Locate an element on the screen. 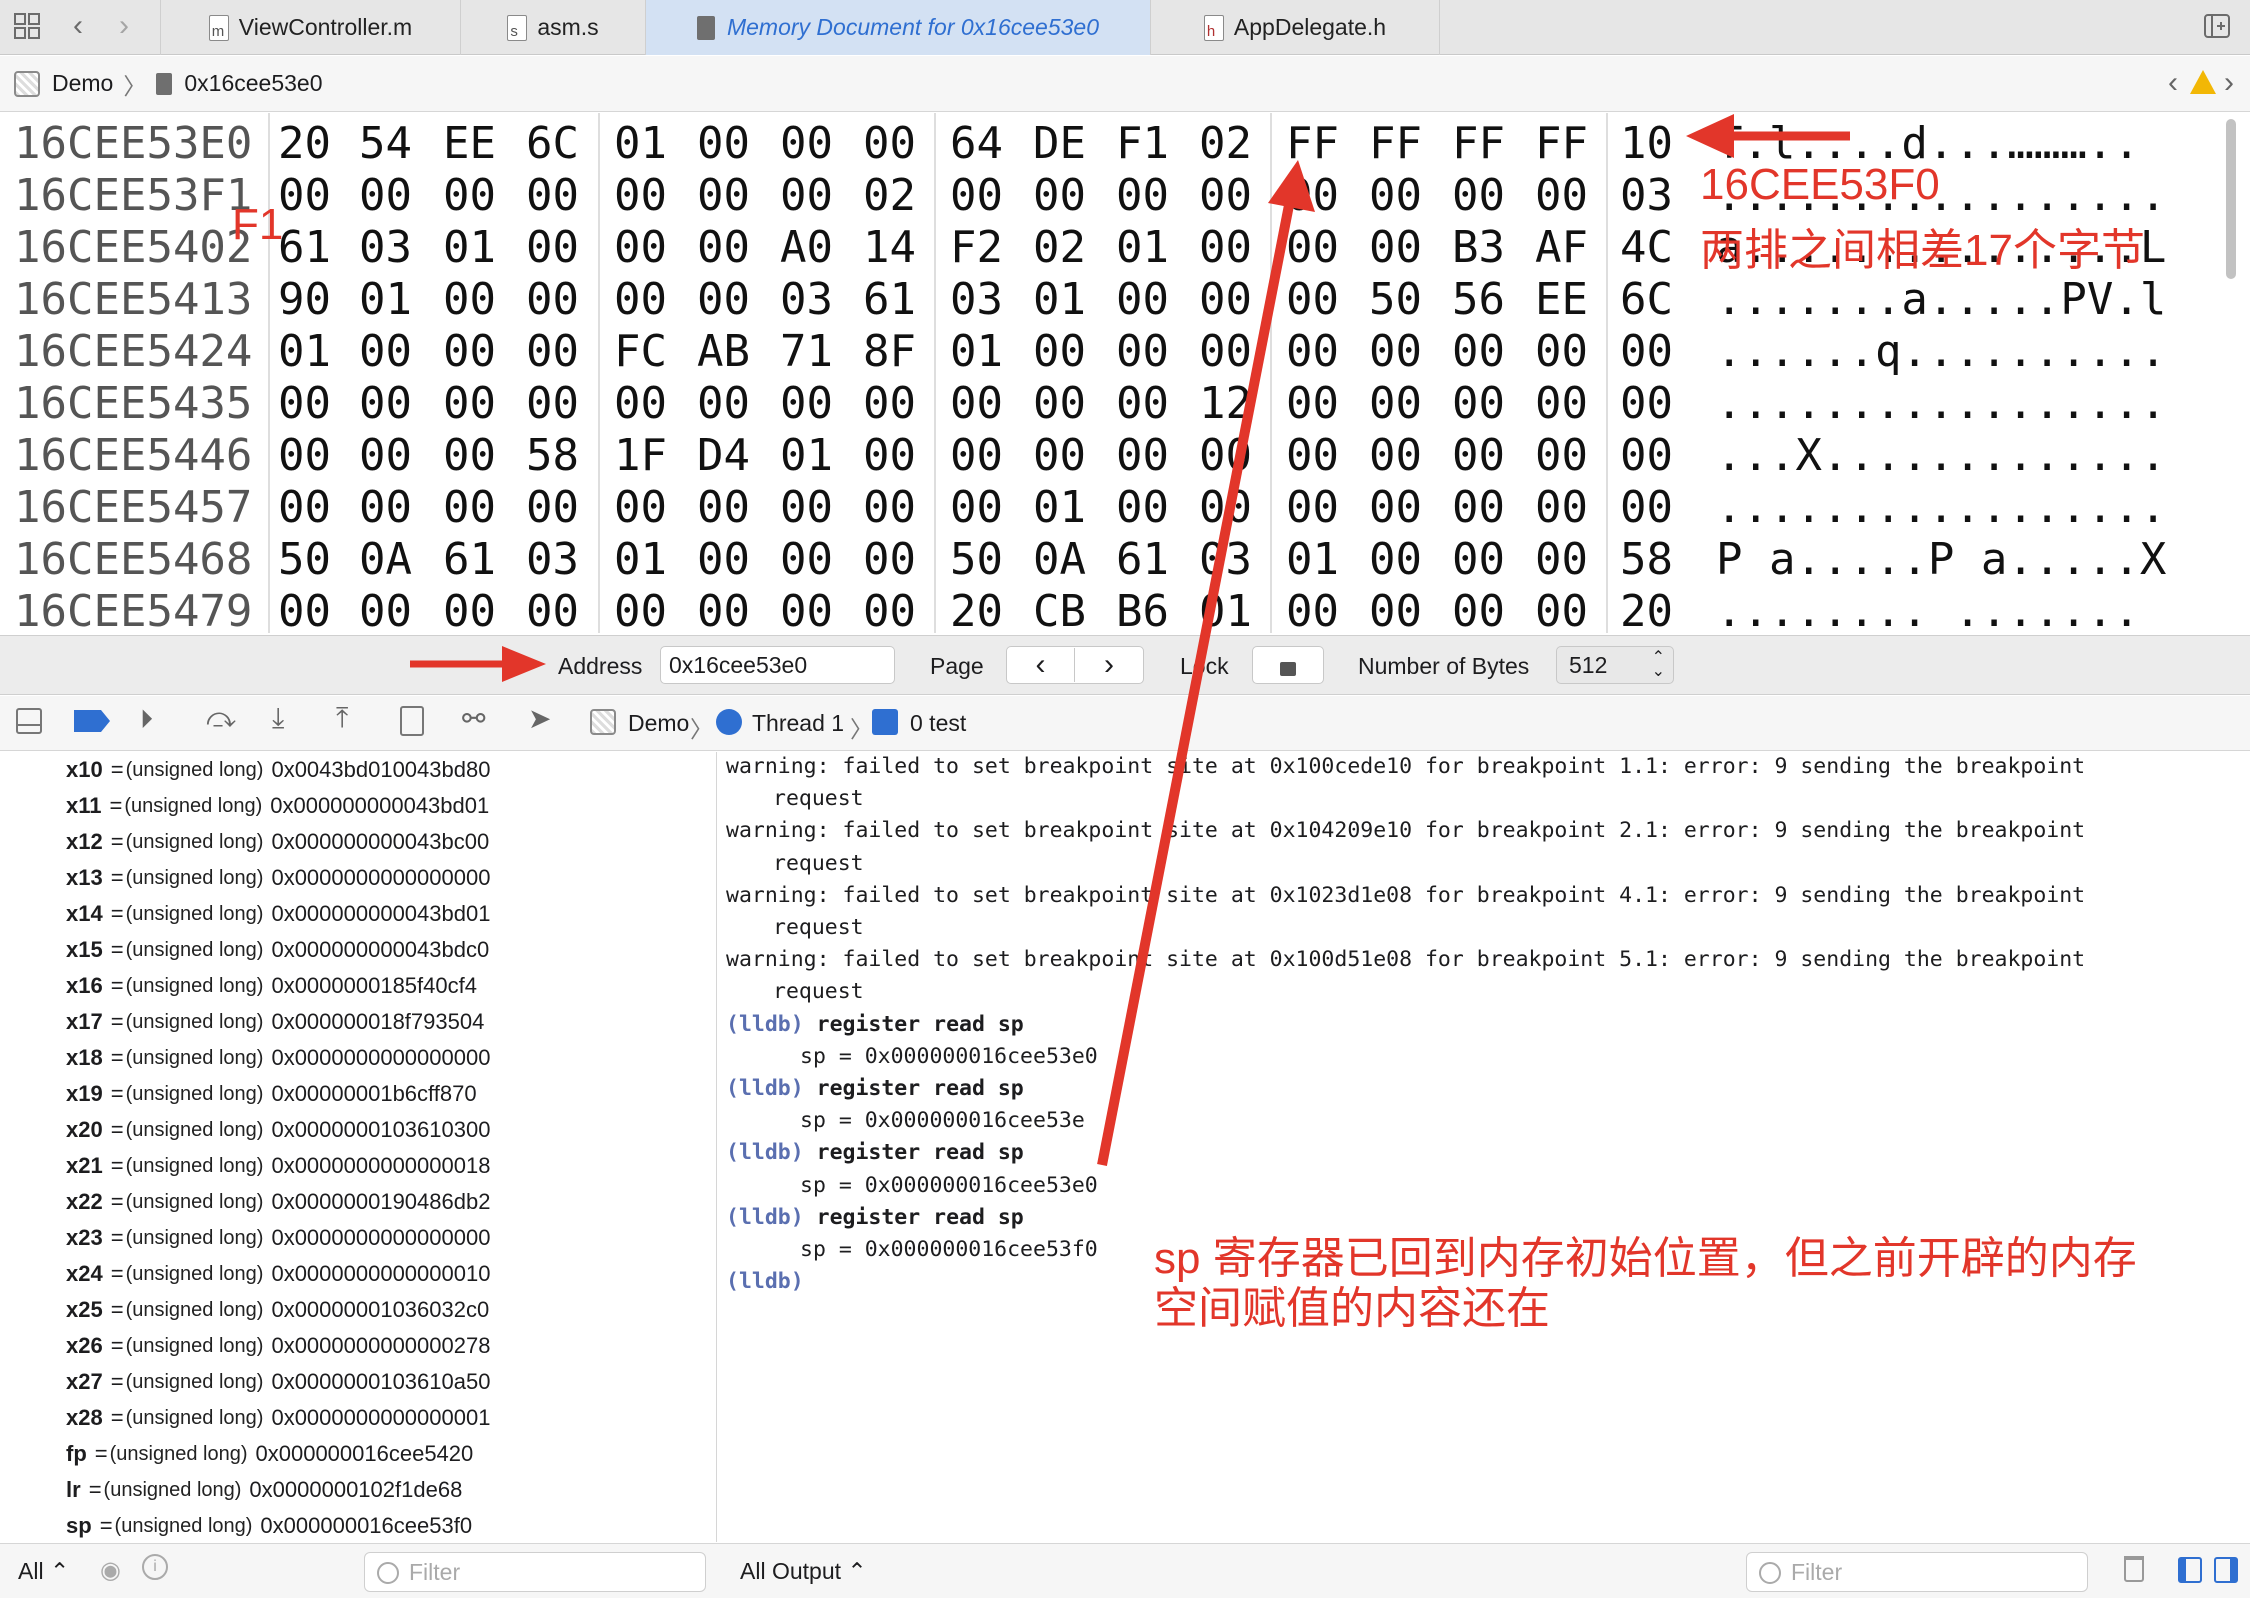  variable-row: sp = (unsigned long) 0x000000016cee53f0 is located at coordinates (358, 1525).